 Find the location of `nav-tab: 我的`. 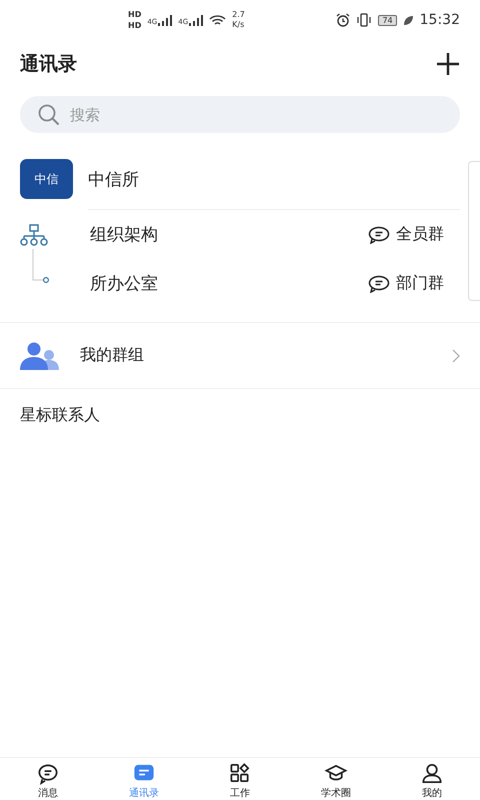

nav-tab: 我的 is located at coordinates (432, 779).